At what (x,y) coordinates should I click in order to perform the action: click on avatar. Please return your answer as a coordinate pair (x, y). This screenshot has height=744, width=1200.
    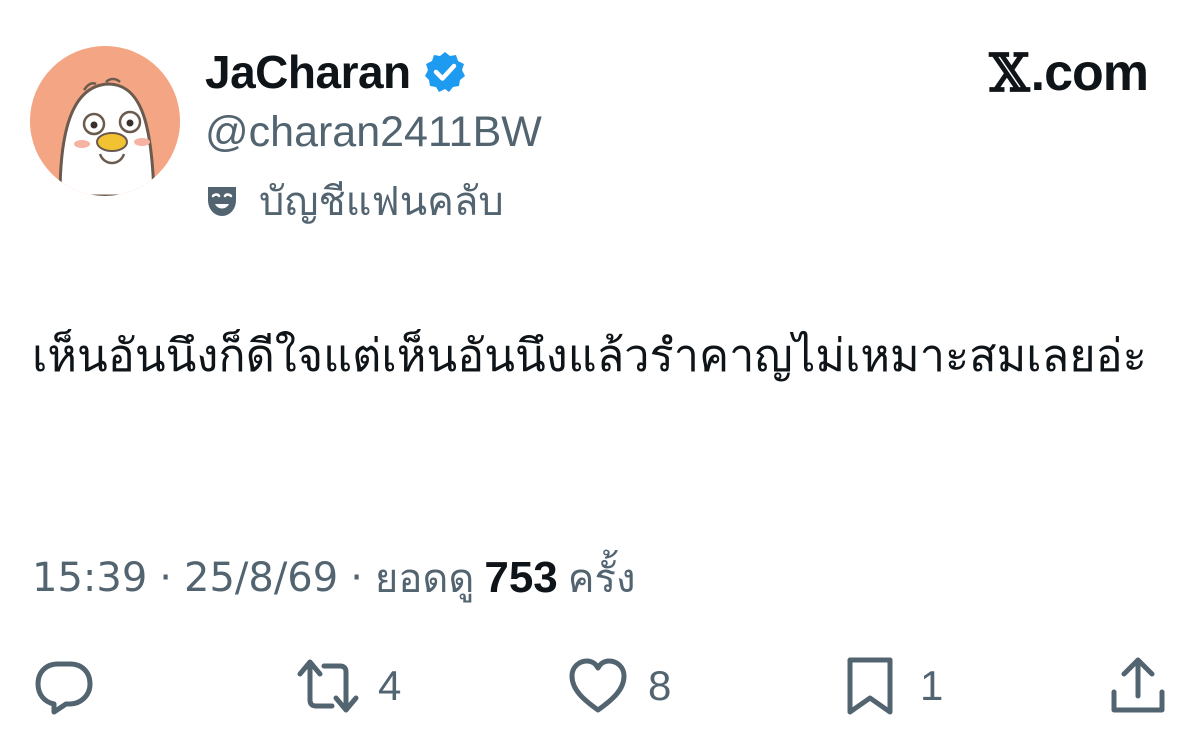
    Looking at the image, I should click on (105, 121).